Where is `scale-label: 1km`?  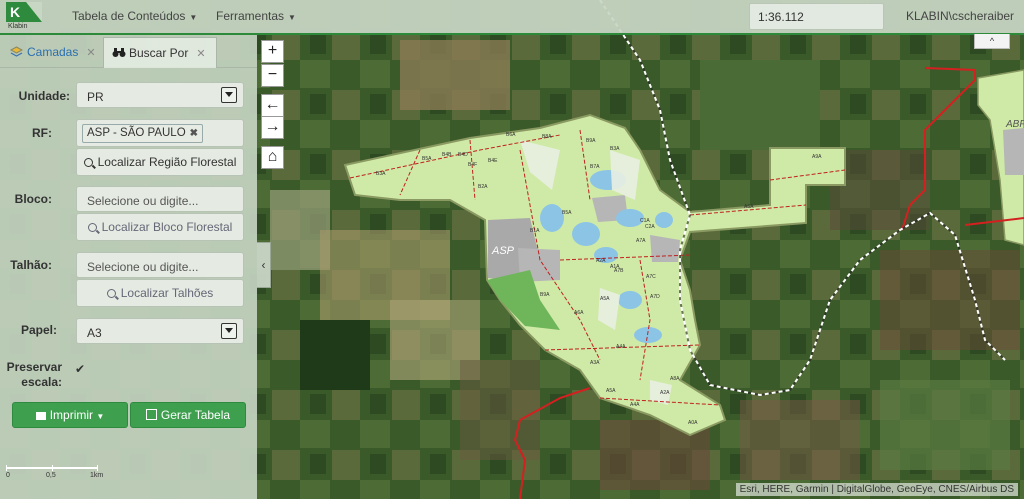 scale-label: 1km is located at coordinates (97, 475).